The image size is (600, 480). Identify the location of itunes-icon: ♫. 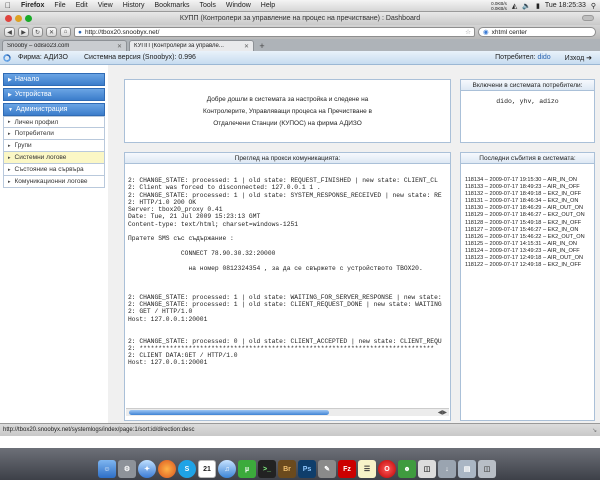
(227, 469).